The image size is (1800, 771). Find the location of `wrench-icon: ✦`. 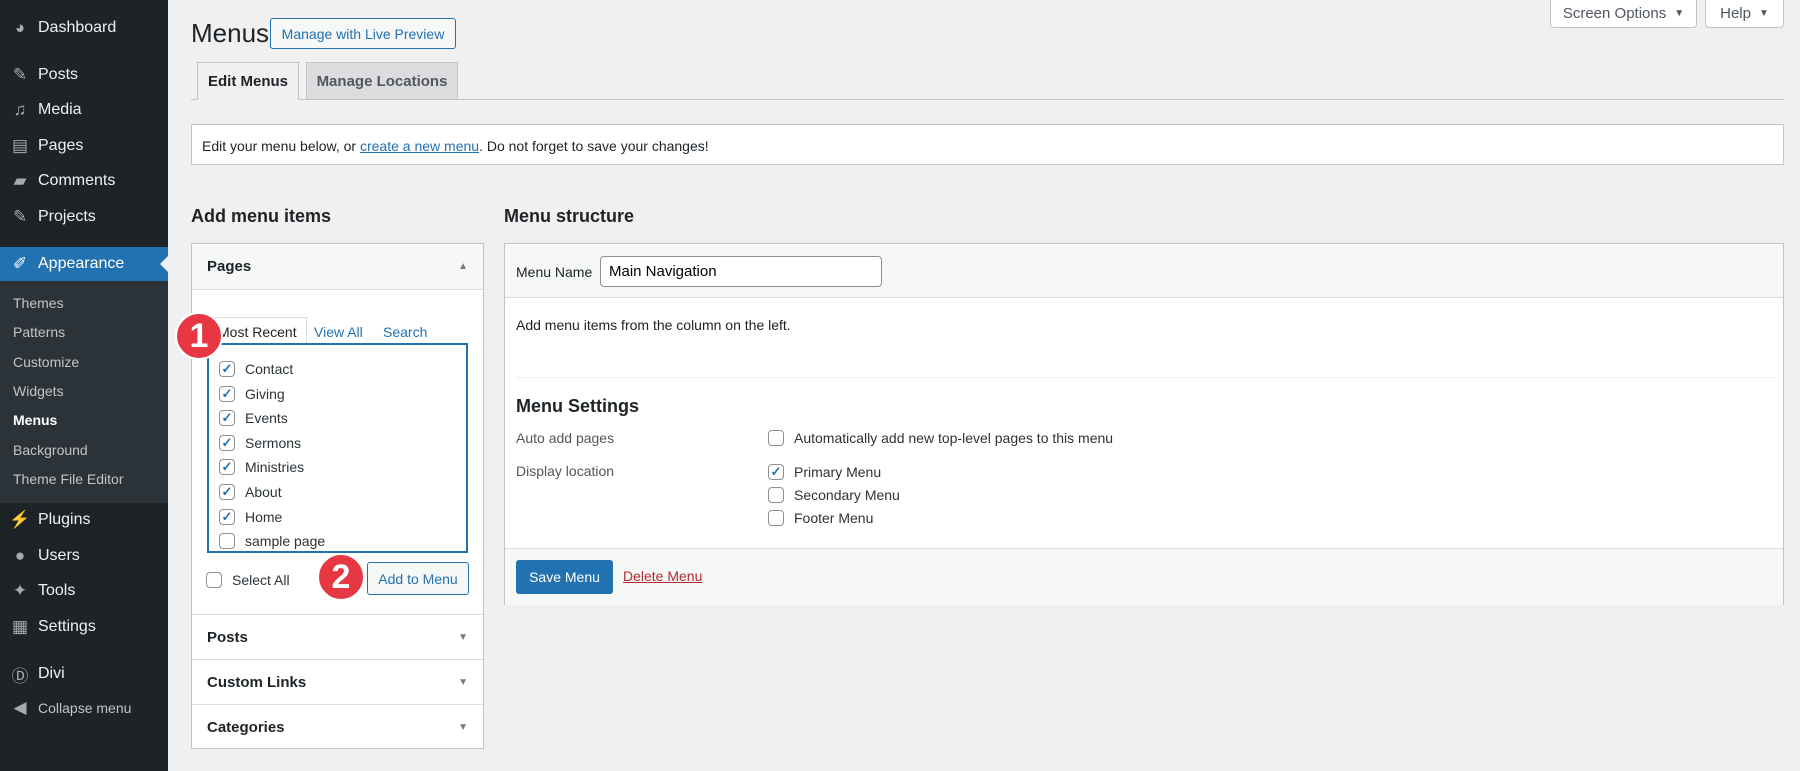

wrench-icon: ✦ is located at coordinates (20, 590).